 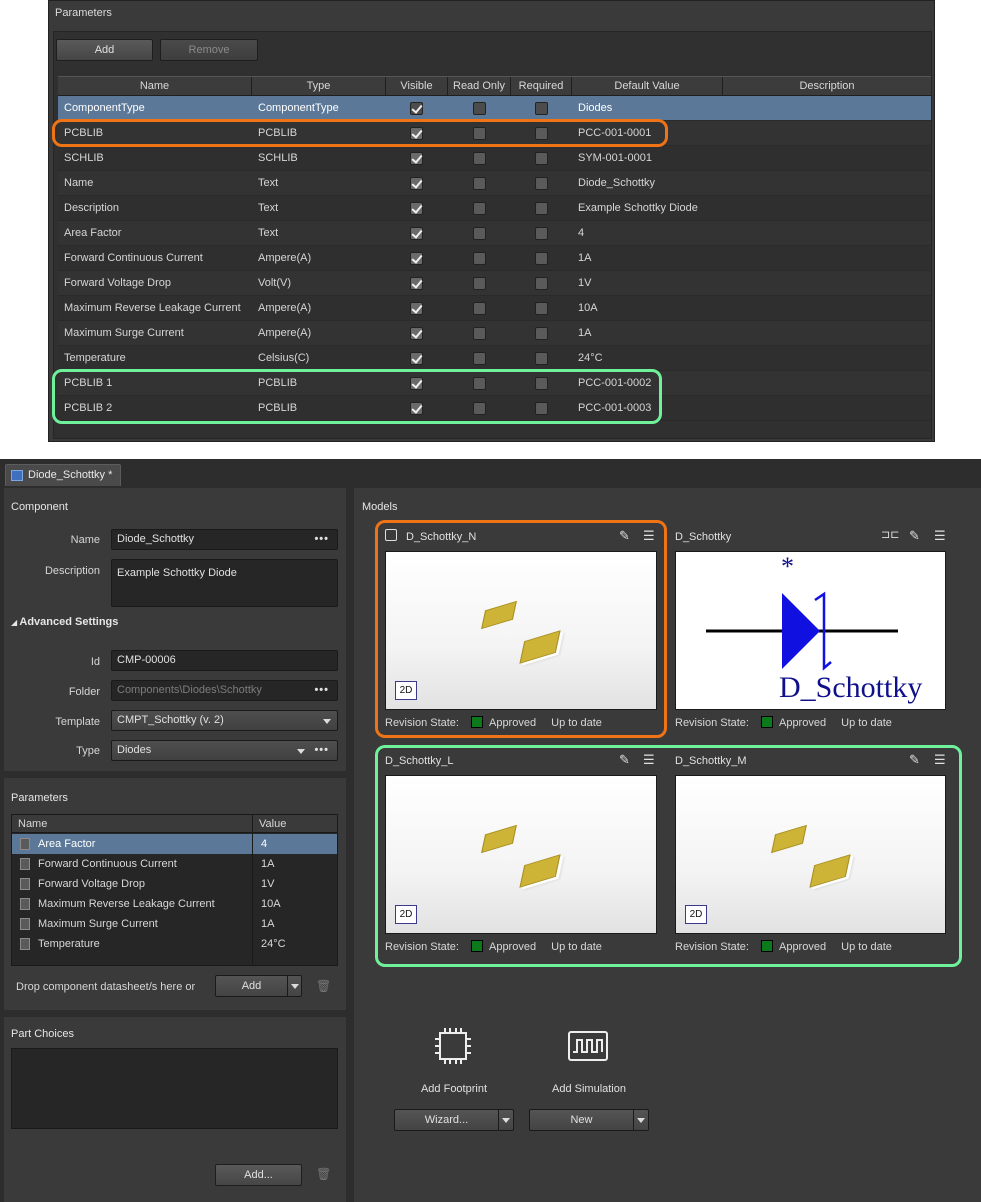 I want to click on list-item: Maximum Surge Current 1A, so click(x=174, y=924).